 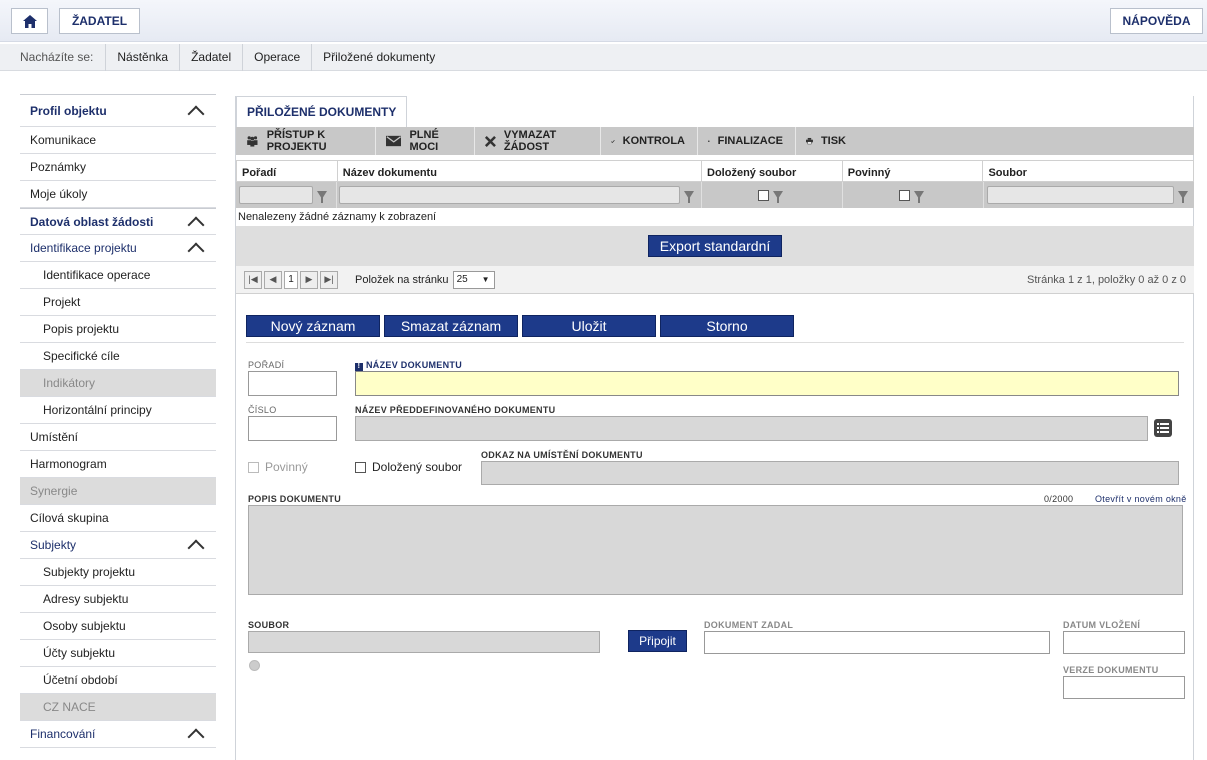 I want to click on delete-record-button: Smazat záznam, so click(x=451, y=326).